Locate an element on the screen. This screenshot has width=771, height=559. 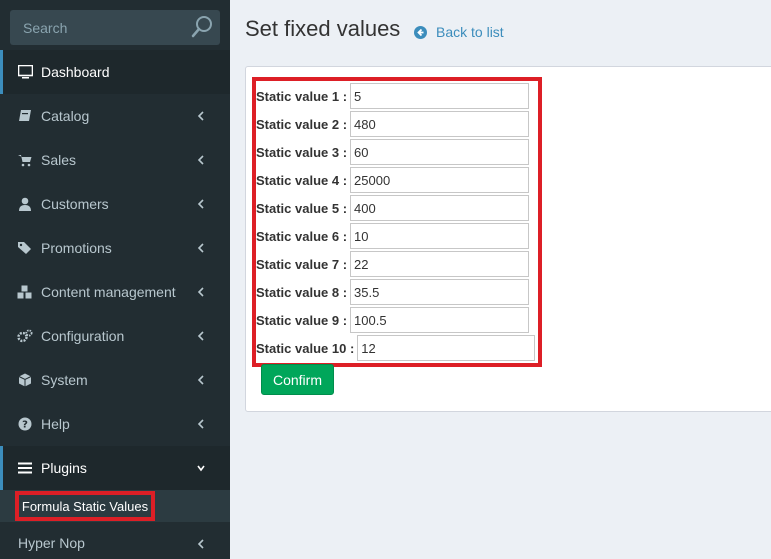
chevron-down-icon is located at coordinates (201, 468).